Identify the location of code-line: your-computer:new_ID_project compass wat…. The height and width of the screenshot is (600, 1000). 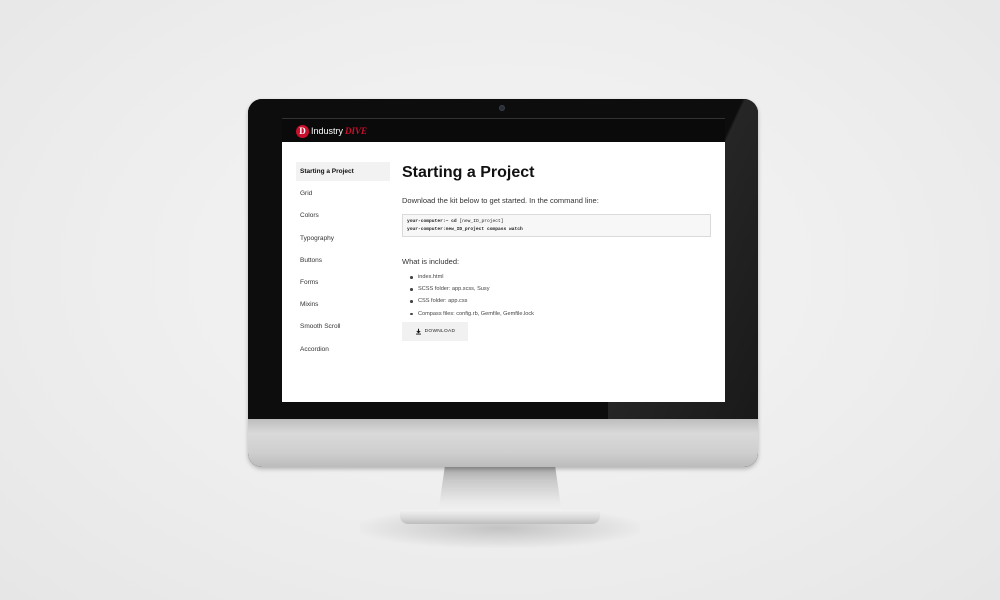
(556, 230).